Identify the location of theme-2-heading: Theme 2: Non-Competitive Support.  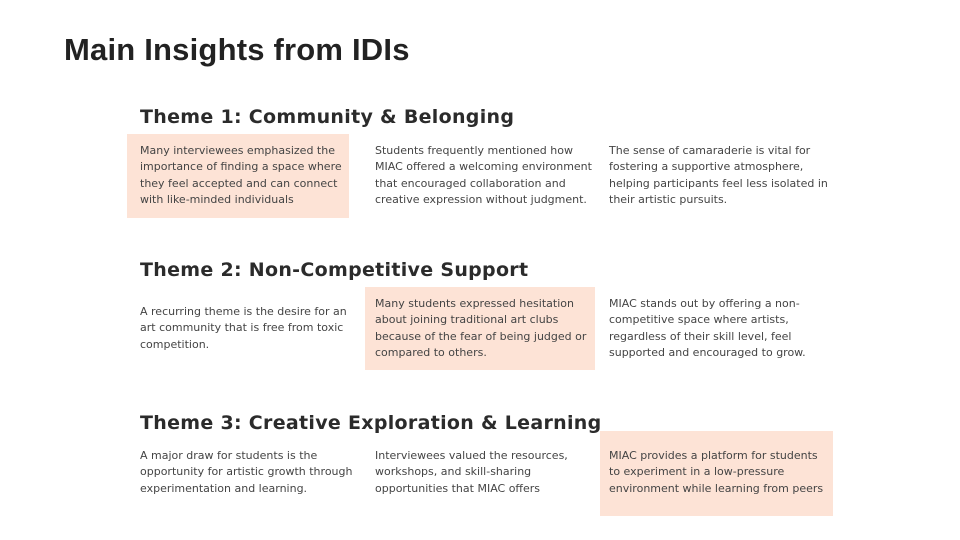
(334, 270).